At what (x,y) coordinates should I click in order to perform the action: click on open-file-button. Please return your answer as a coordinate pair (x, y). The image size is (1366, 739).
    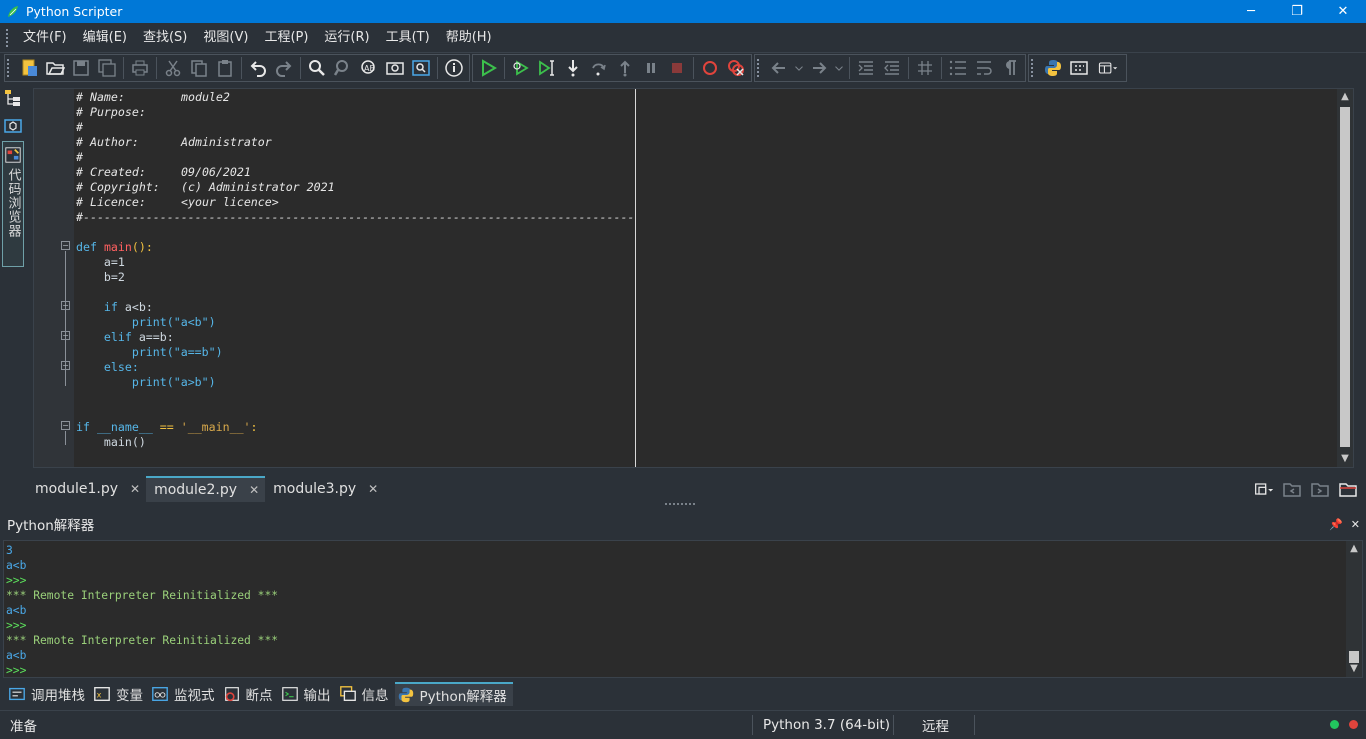
    Looking at the image, I should click on (55, 68).